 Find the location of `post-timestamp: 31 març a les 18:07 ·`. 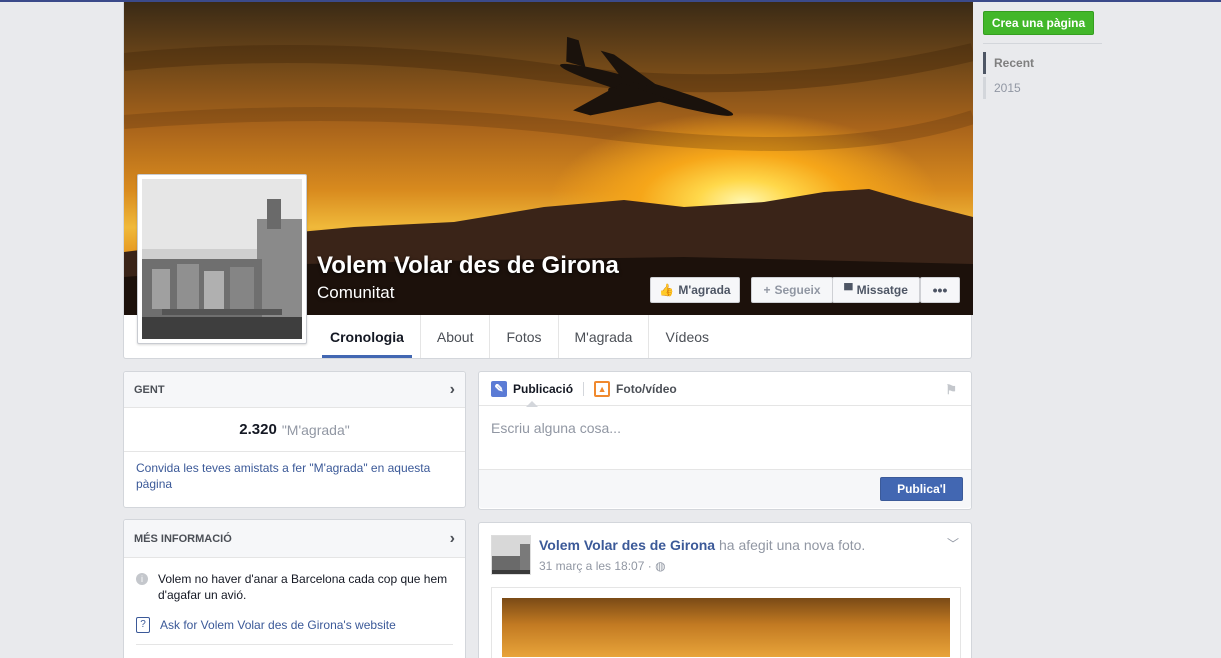

post-timestamp: 31 març a les 18:07 · is located at coordinates (597, 566).